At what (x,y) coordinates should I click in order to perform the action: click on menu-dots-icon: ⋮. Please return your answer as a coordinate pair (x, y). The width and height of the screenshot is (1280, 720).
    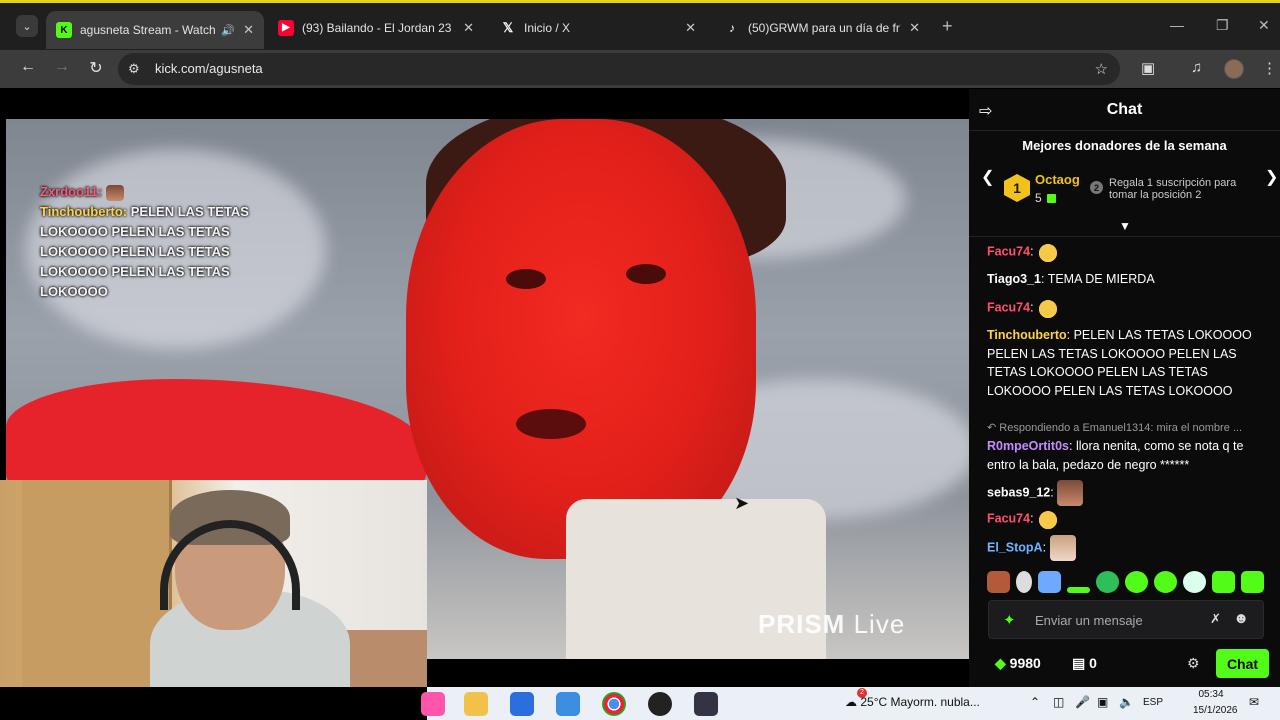
    Looking at the image, I should click on (1269, 68).